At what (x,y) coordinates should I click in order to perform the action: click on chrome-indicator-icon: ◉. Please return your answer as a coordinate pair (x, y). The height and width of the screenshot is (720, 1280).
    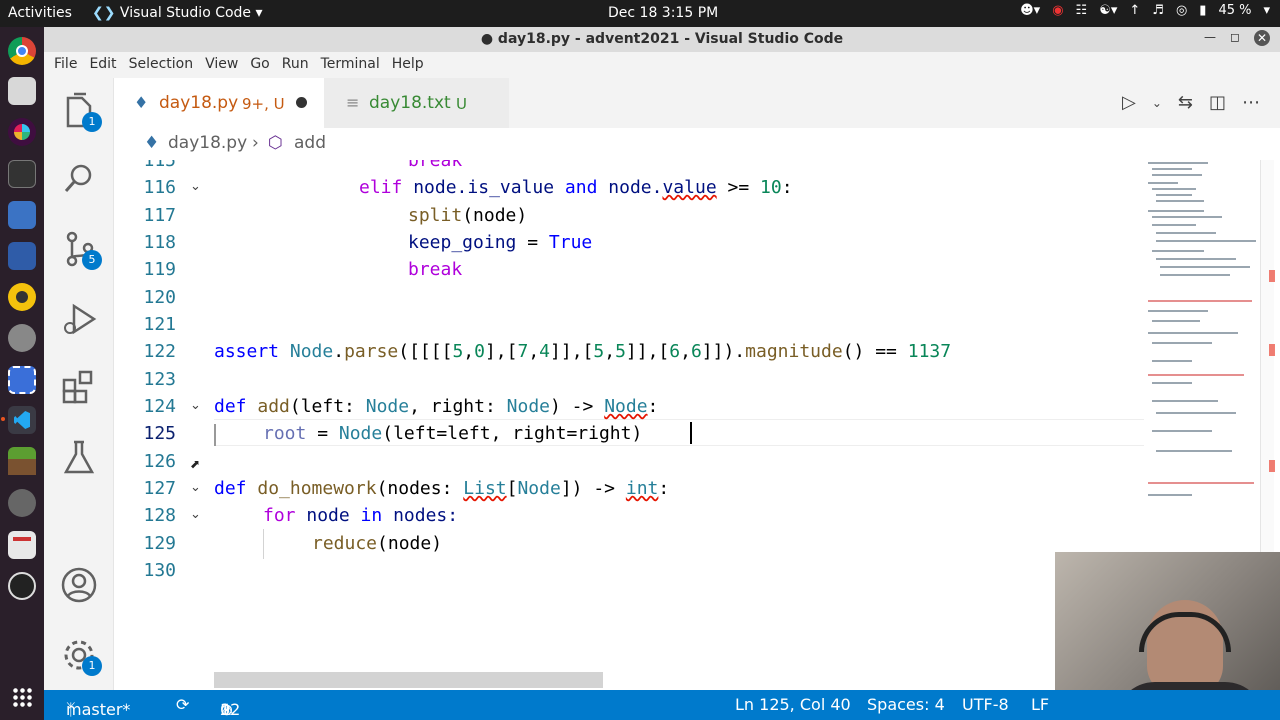
    Looking at the image, I should click on (1057, 10).